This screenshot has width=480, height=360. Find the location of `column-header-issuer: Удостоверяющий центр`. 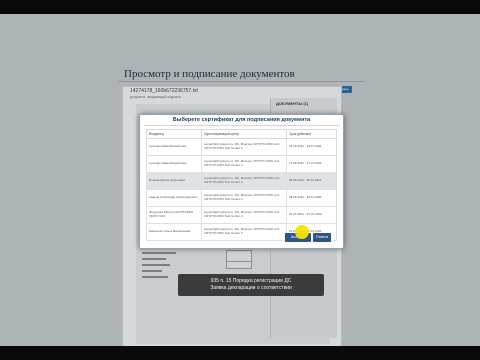

column-header-issuer: Удостоверяющий центр is located at coordinates (244, 134).